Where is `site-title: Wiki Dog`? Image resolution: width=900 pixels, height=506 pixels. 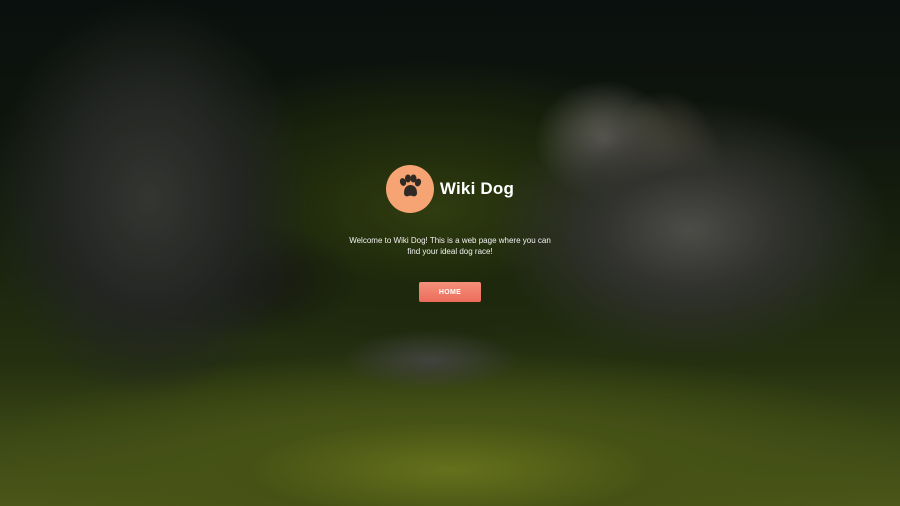 site-title: Wiki Dog is located at coordinates (477, 188).